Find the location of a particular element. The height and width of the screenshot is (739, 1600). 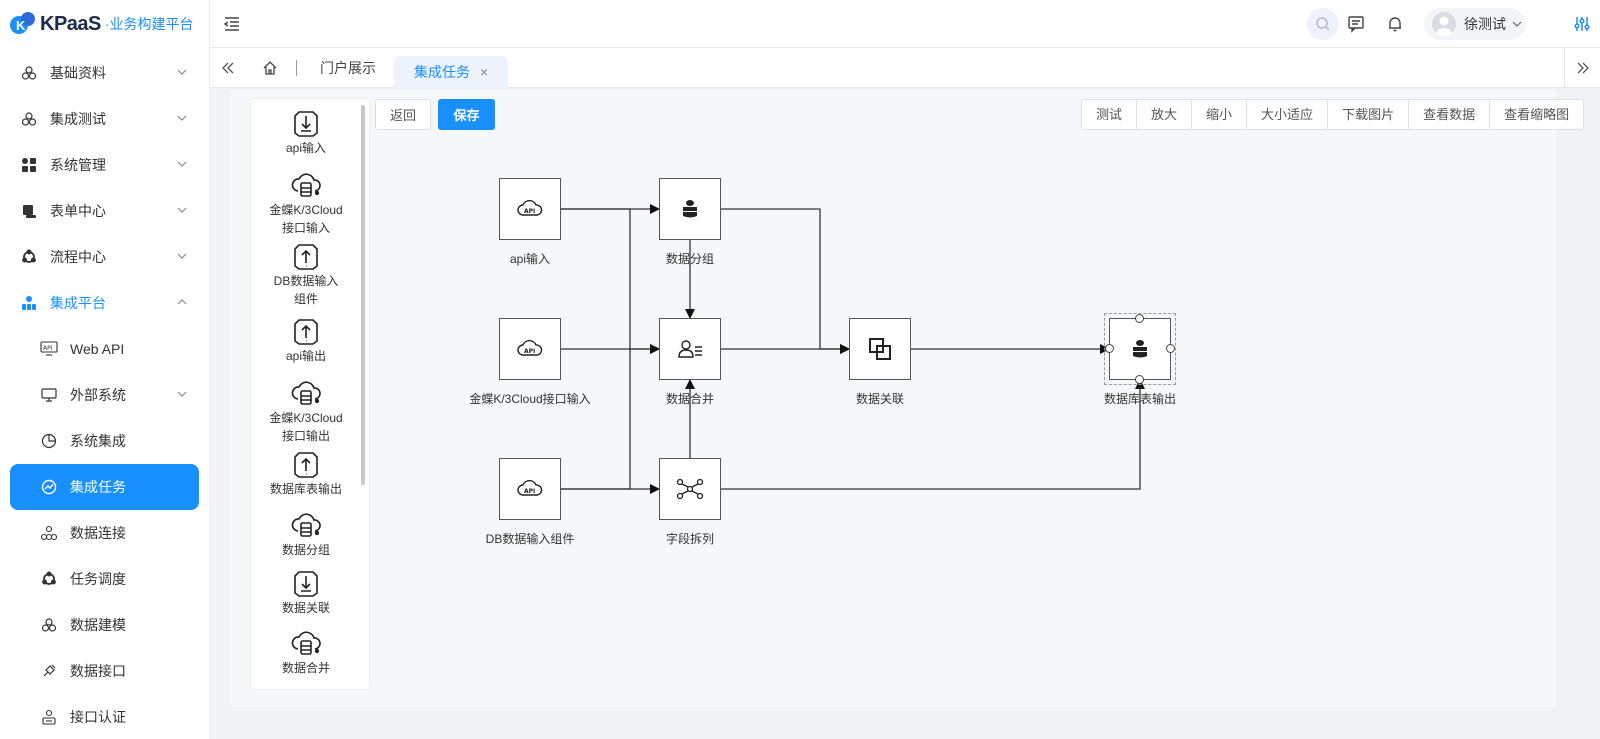

resize-handle-bottom is located at coordinates (1139, 379).